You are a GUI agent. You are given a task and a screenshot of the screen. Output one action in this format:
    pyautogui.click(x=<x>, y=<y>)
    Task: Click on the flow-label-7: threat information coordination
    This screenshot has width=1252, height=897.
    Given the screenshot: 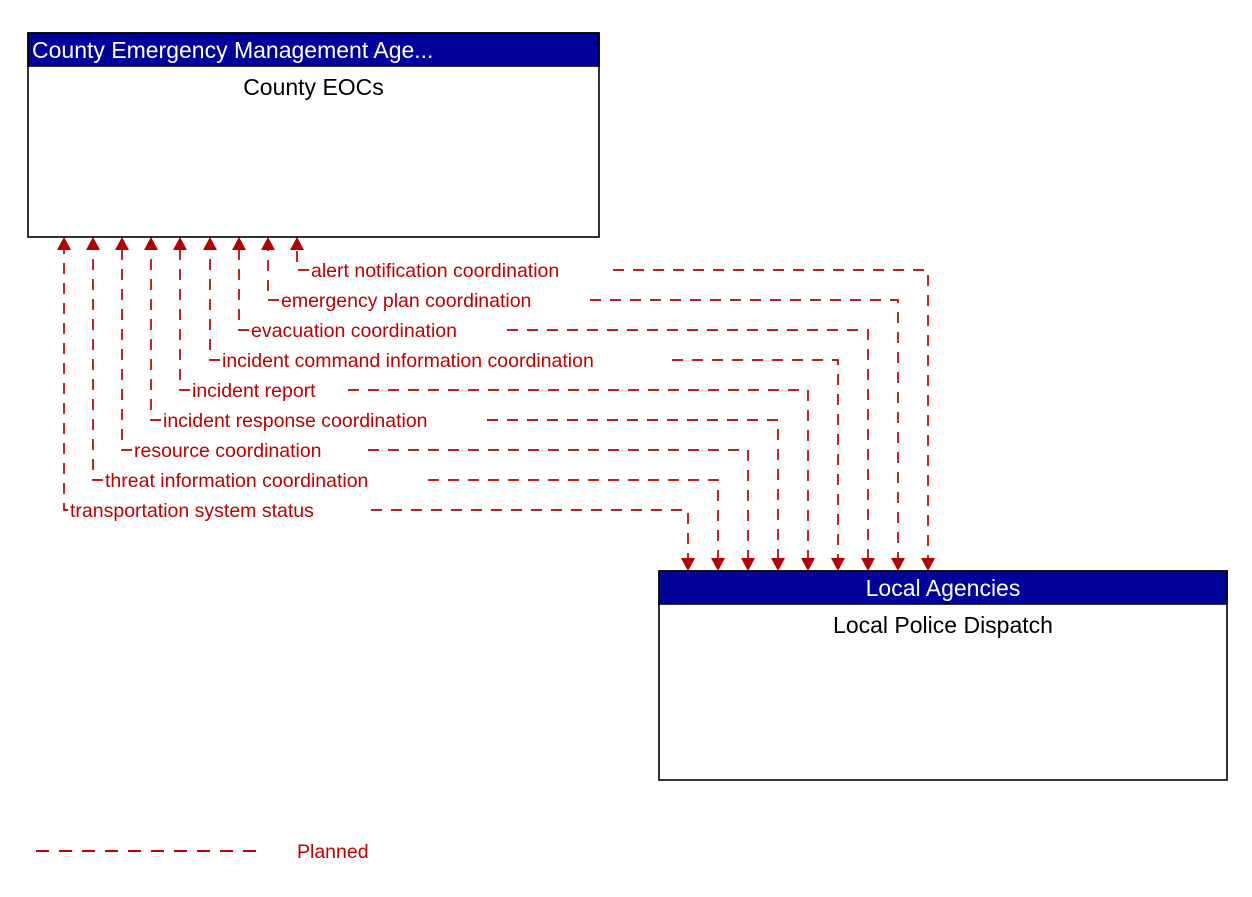 What is the action you would take?
    pyautogui.click(x=236, y=481)
    